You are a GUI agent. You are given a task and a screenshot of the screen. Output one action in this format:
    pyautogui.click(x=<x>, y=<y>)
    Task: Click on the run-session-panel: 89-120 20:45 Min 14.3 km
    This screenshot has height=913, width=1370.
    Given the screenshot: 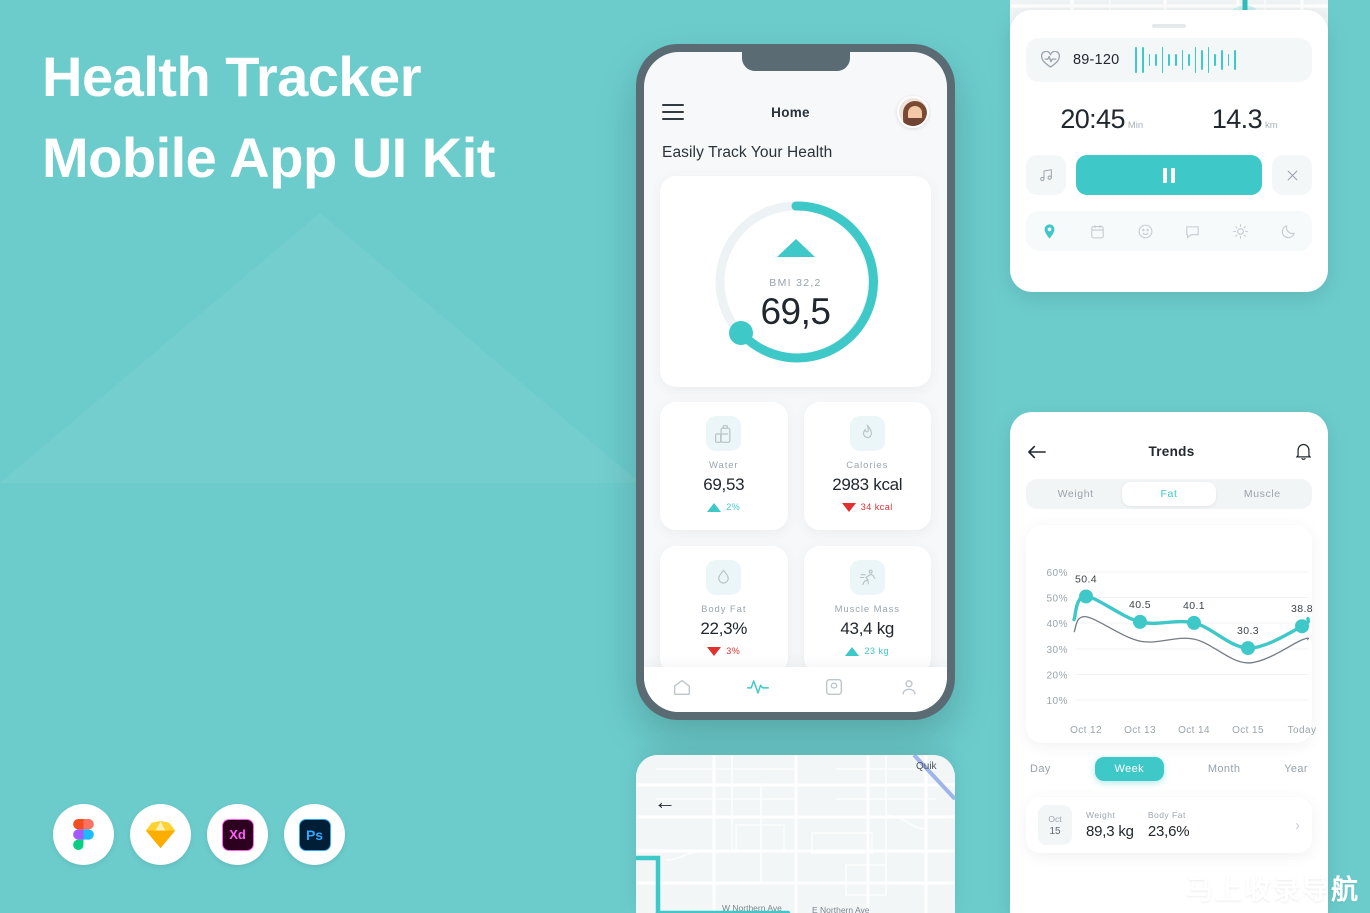 What is the action you would take?
    pyautogui.click(x=1169, y=190)
    